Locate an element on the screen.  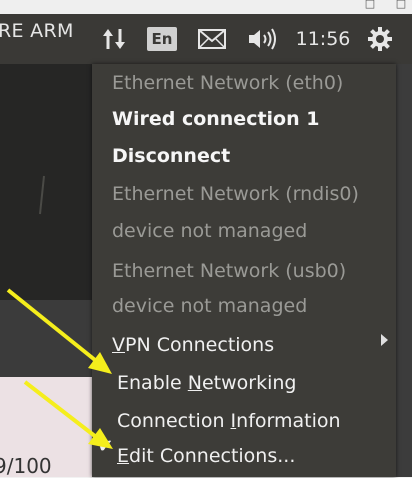
menu-item-enable-networking: Enable Networking is located at coordinates (206, 383).